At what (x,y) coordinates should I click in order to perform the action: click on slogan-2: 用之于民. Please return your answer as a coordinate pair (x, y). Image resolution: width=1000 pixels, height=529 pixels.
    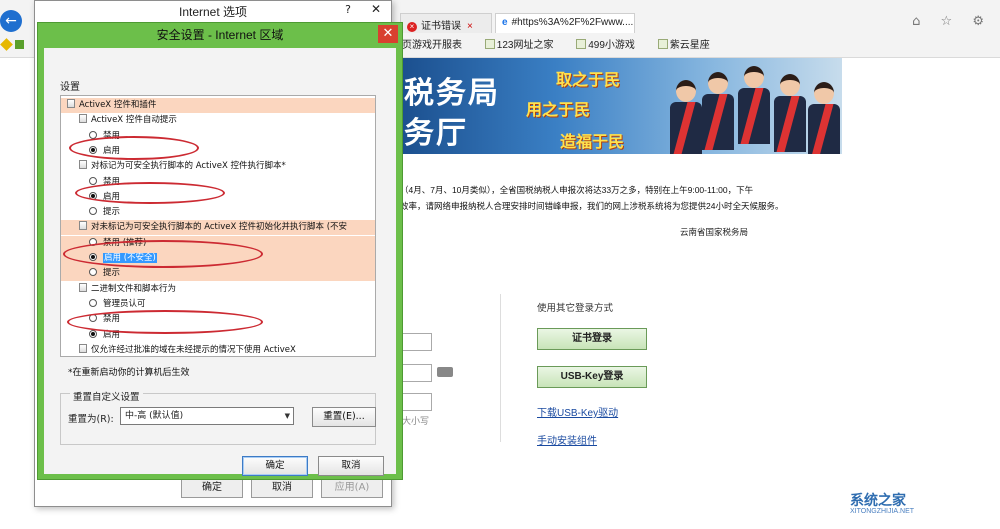
    Looking at the image, I should click on (558, 109).